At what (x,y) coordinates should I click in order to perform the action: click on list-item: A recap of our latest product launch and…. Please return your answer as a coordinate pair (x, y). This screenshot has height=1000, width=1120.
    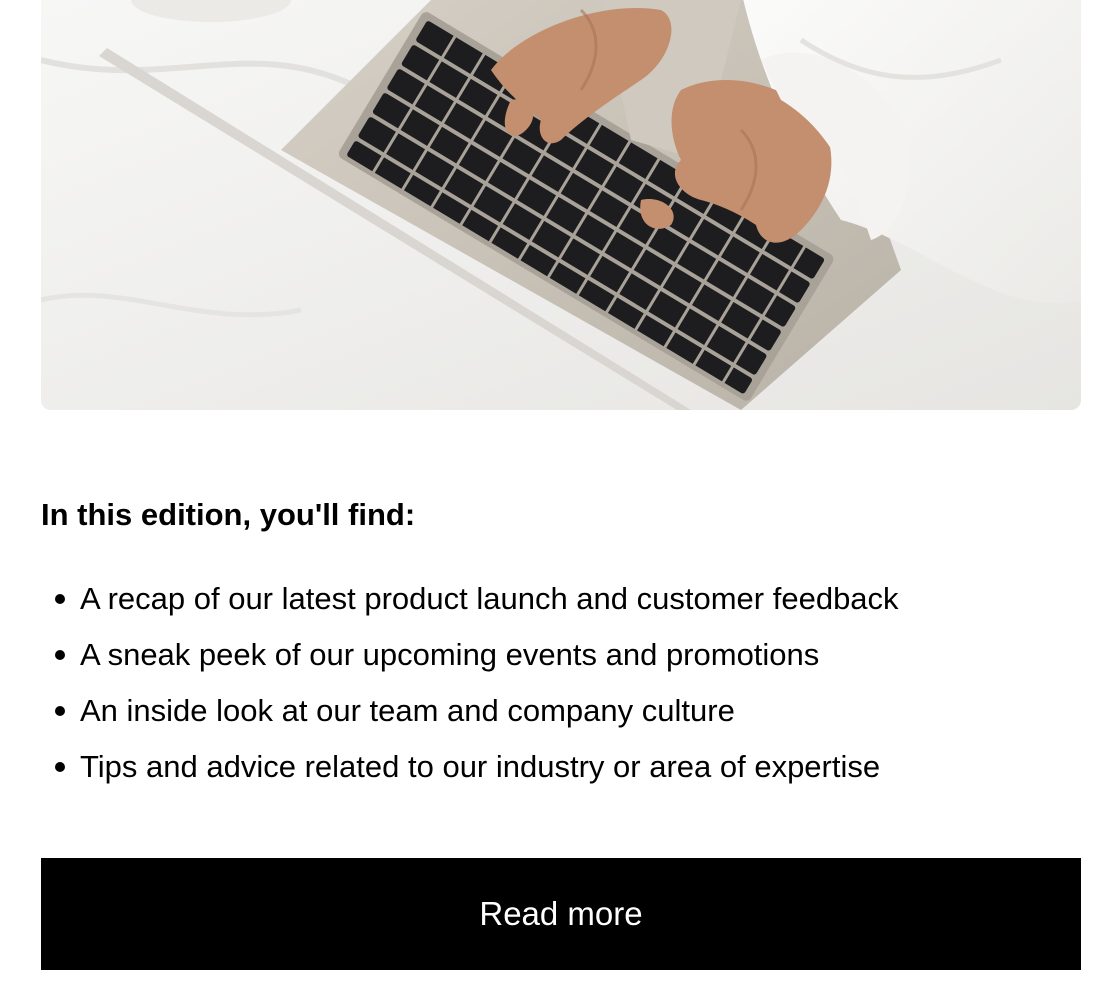
    Looking at the image, I should click on (561, 608).